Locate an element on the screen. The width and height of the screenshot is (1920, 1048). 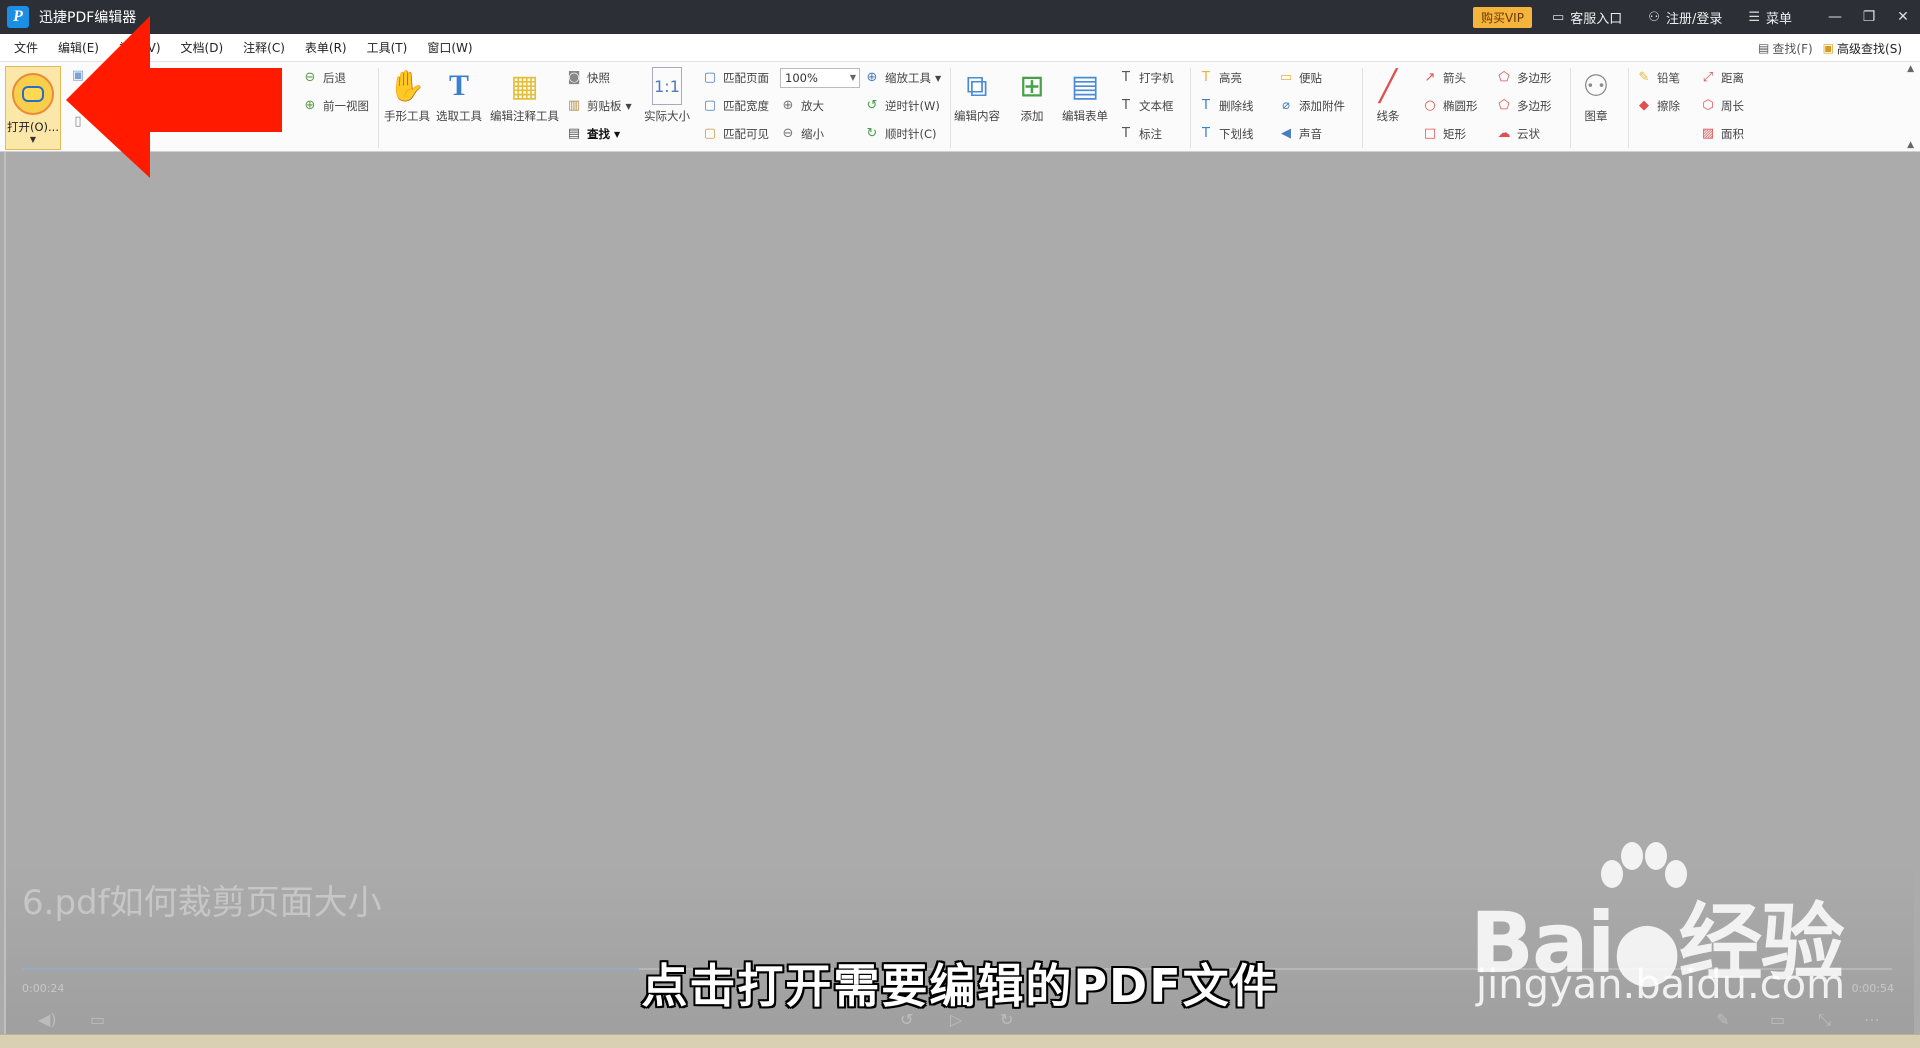
menu-tools: 工具(T) is located at coordinates (387, 47).